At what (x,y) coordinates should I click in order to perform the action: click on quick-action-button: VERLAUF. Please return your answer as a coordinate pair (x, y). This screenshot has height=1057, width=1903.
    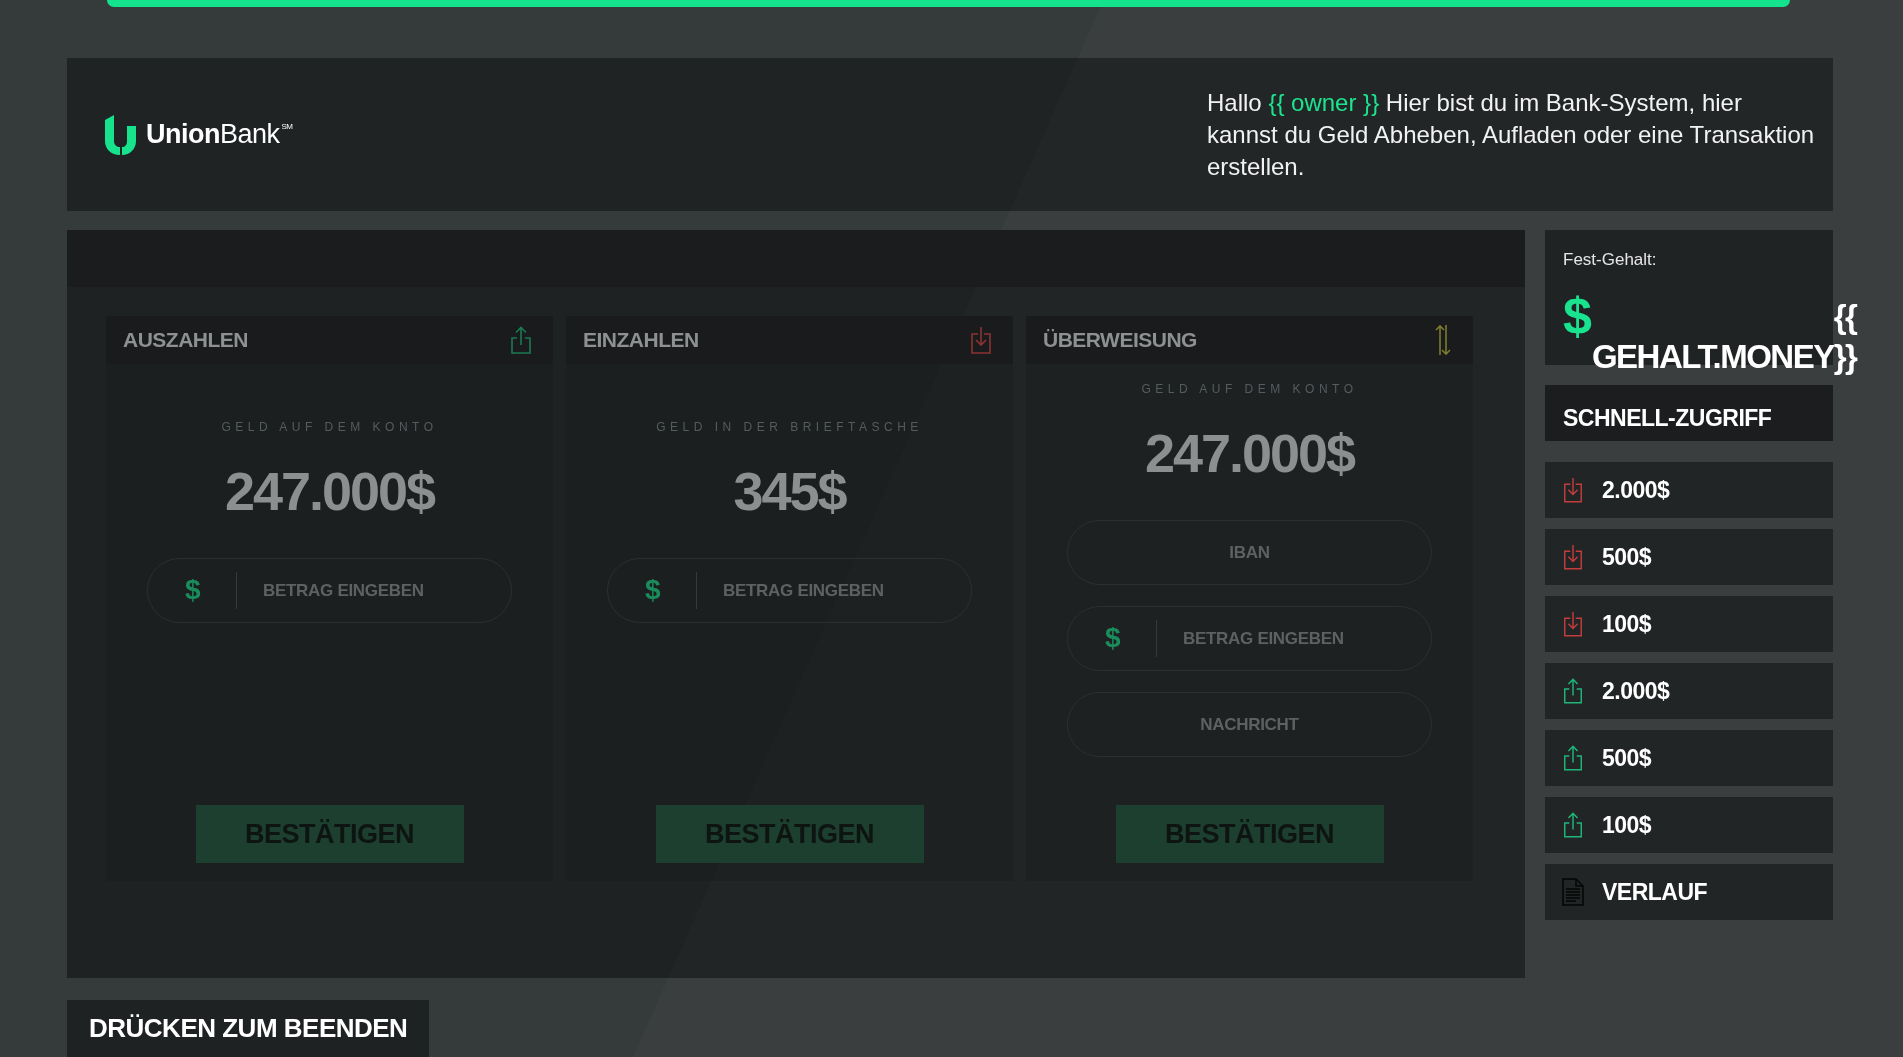
    Looking at the image, I should click on (1689, 892).